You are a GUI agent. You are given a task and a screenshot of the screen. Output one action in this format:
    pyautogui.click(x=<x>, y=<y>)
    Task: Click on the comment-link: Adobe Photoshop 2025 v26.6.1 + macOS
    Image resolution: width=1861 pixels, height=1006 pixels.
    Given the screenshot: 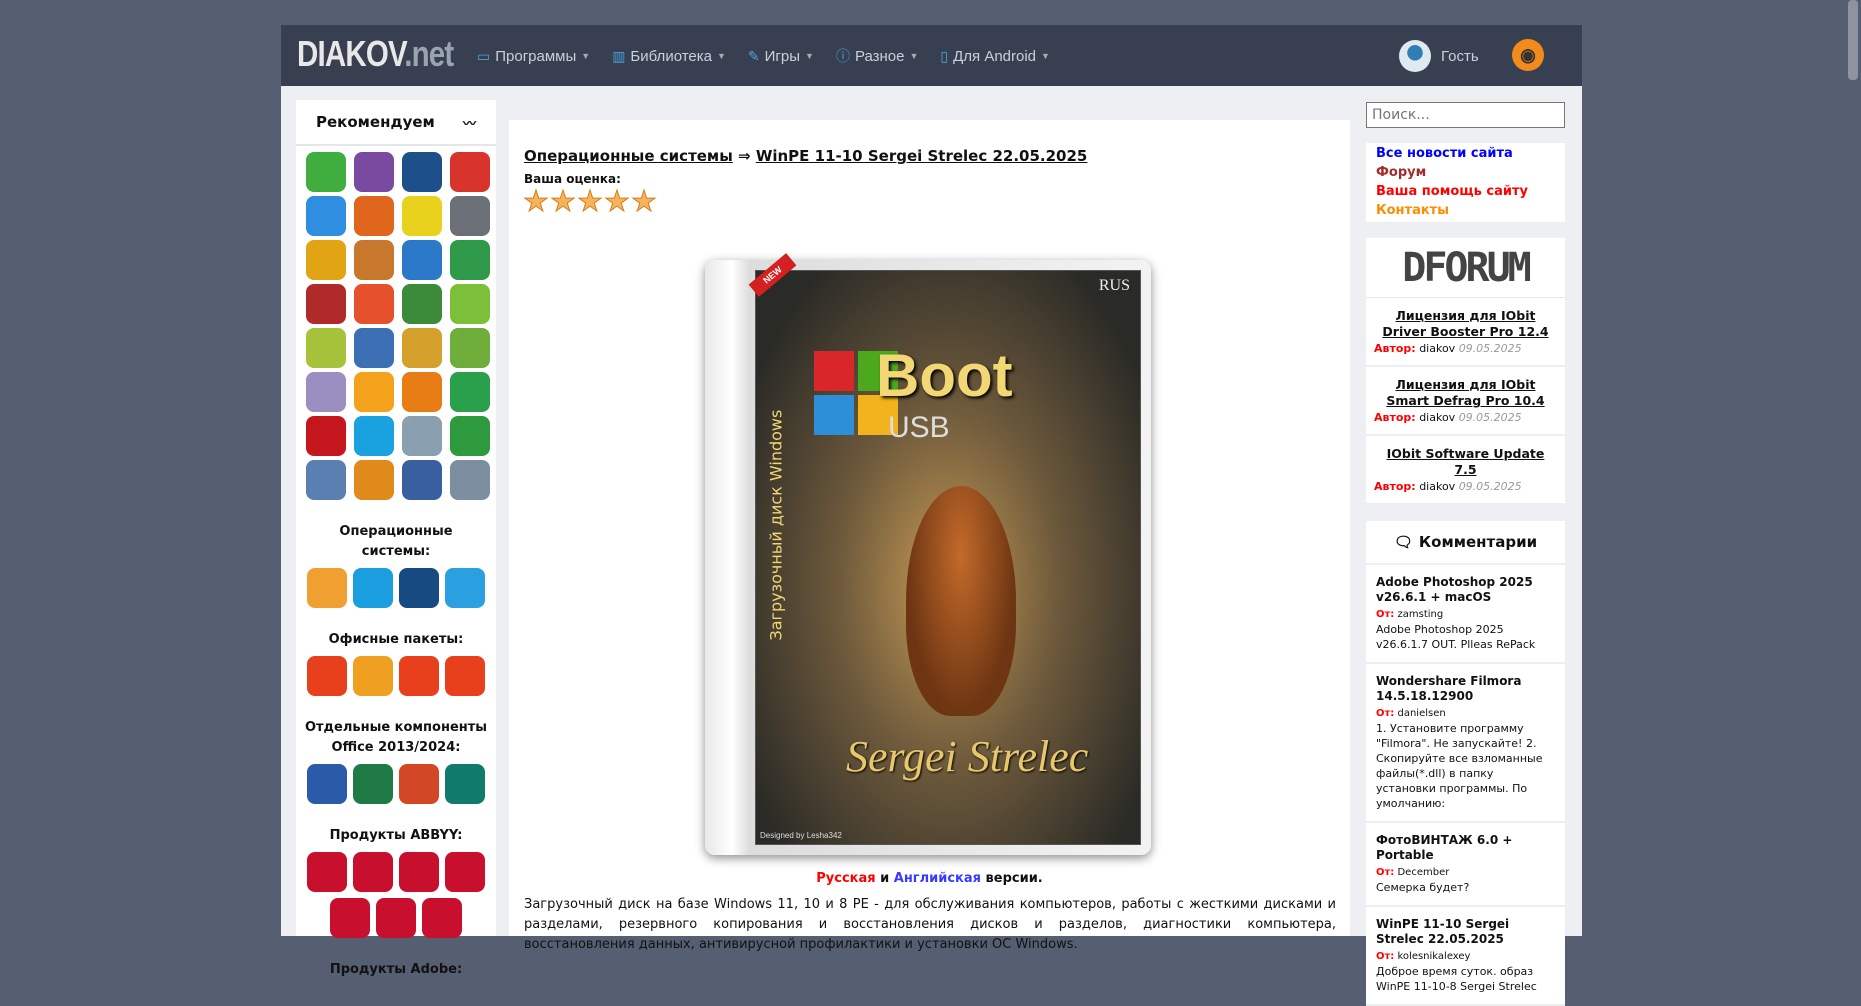 What is the action you would take?
    pyautogui.click(x=1465, y=590)
    